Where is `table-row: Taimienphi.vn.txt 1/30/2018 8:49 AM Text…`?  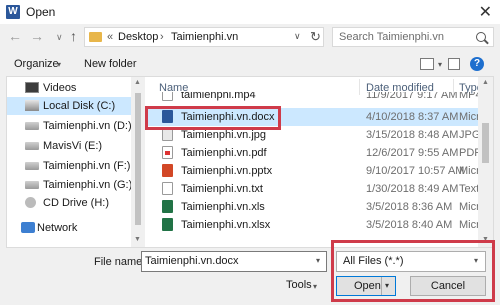
table-row: Taimienphi.vn.txt 1/30/2018 8:49 AM Text… is located at coordinates (319, 189).